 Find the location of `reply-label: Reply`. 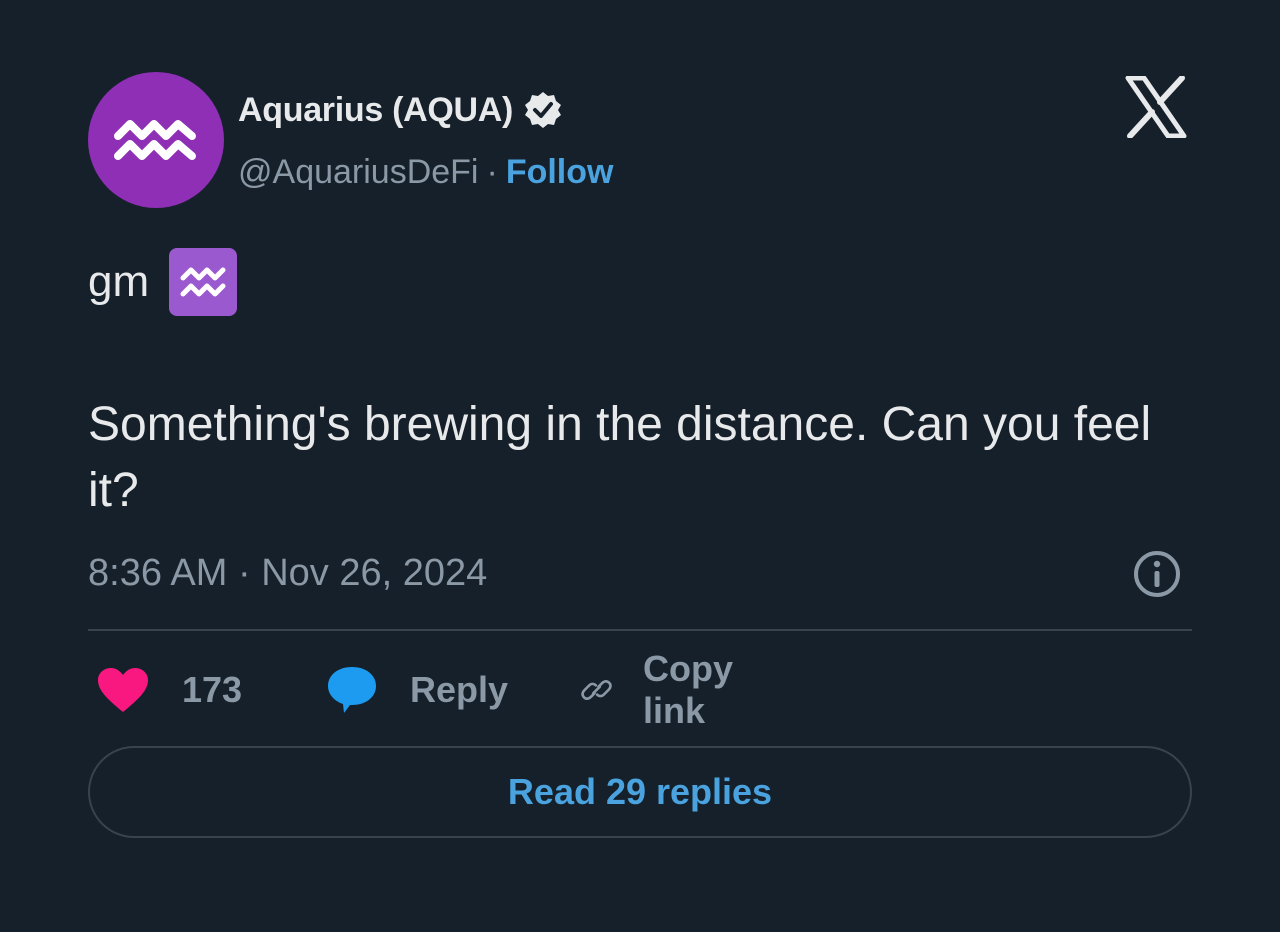

reply-label: Reply is located at coordinates (459, 689).